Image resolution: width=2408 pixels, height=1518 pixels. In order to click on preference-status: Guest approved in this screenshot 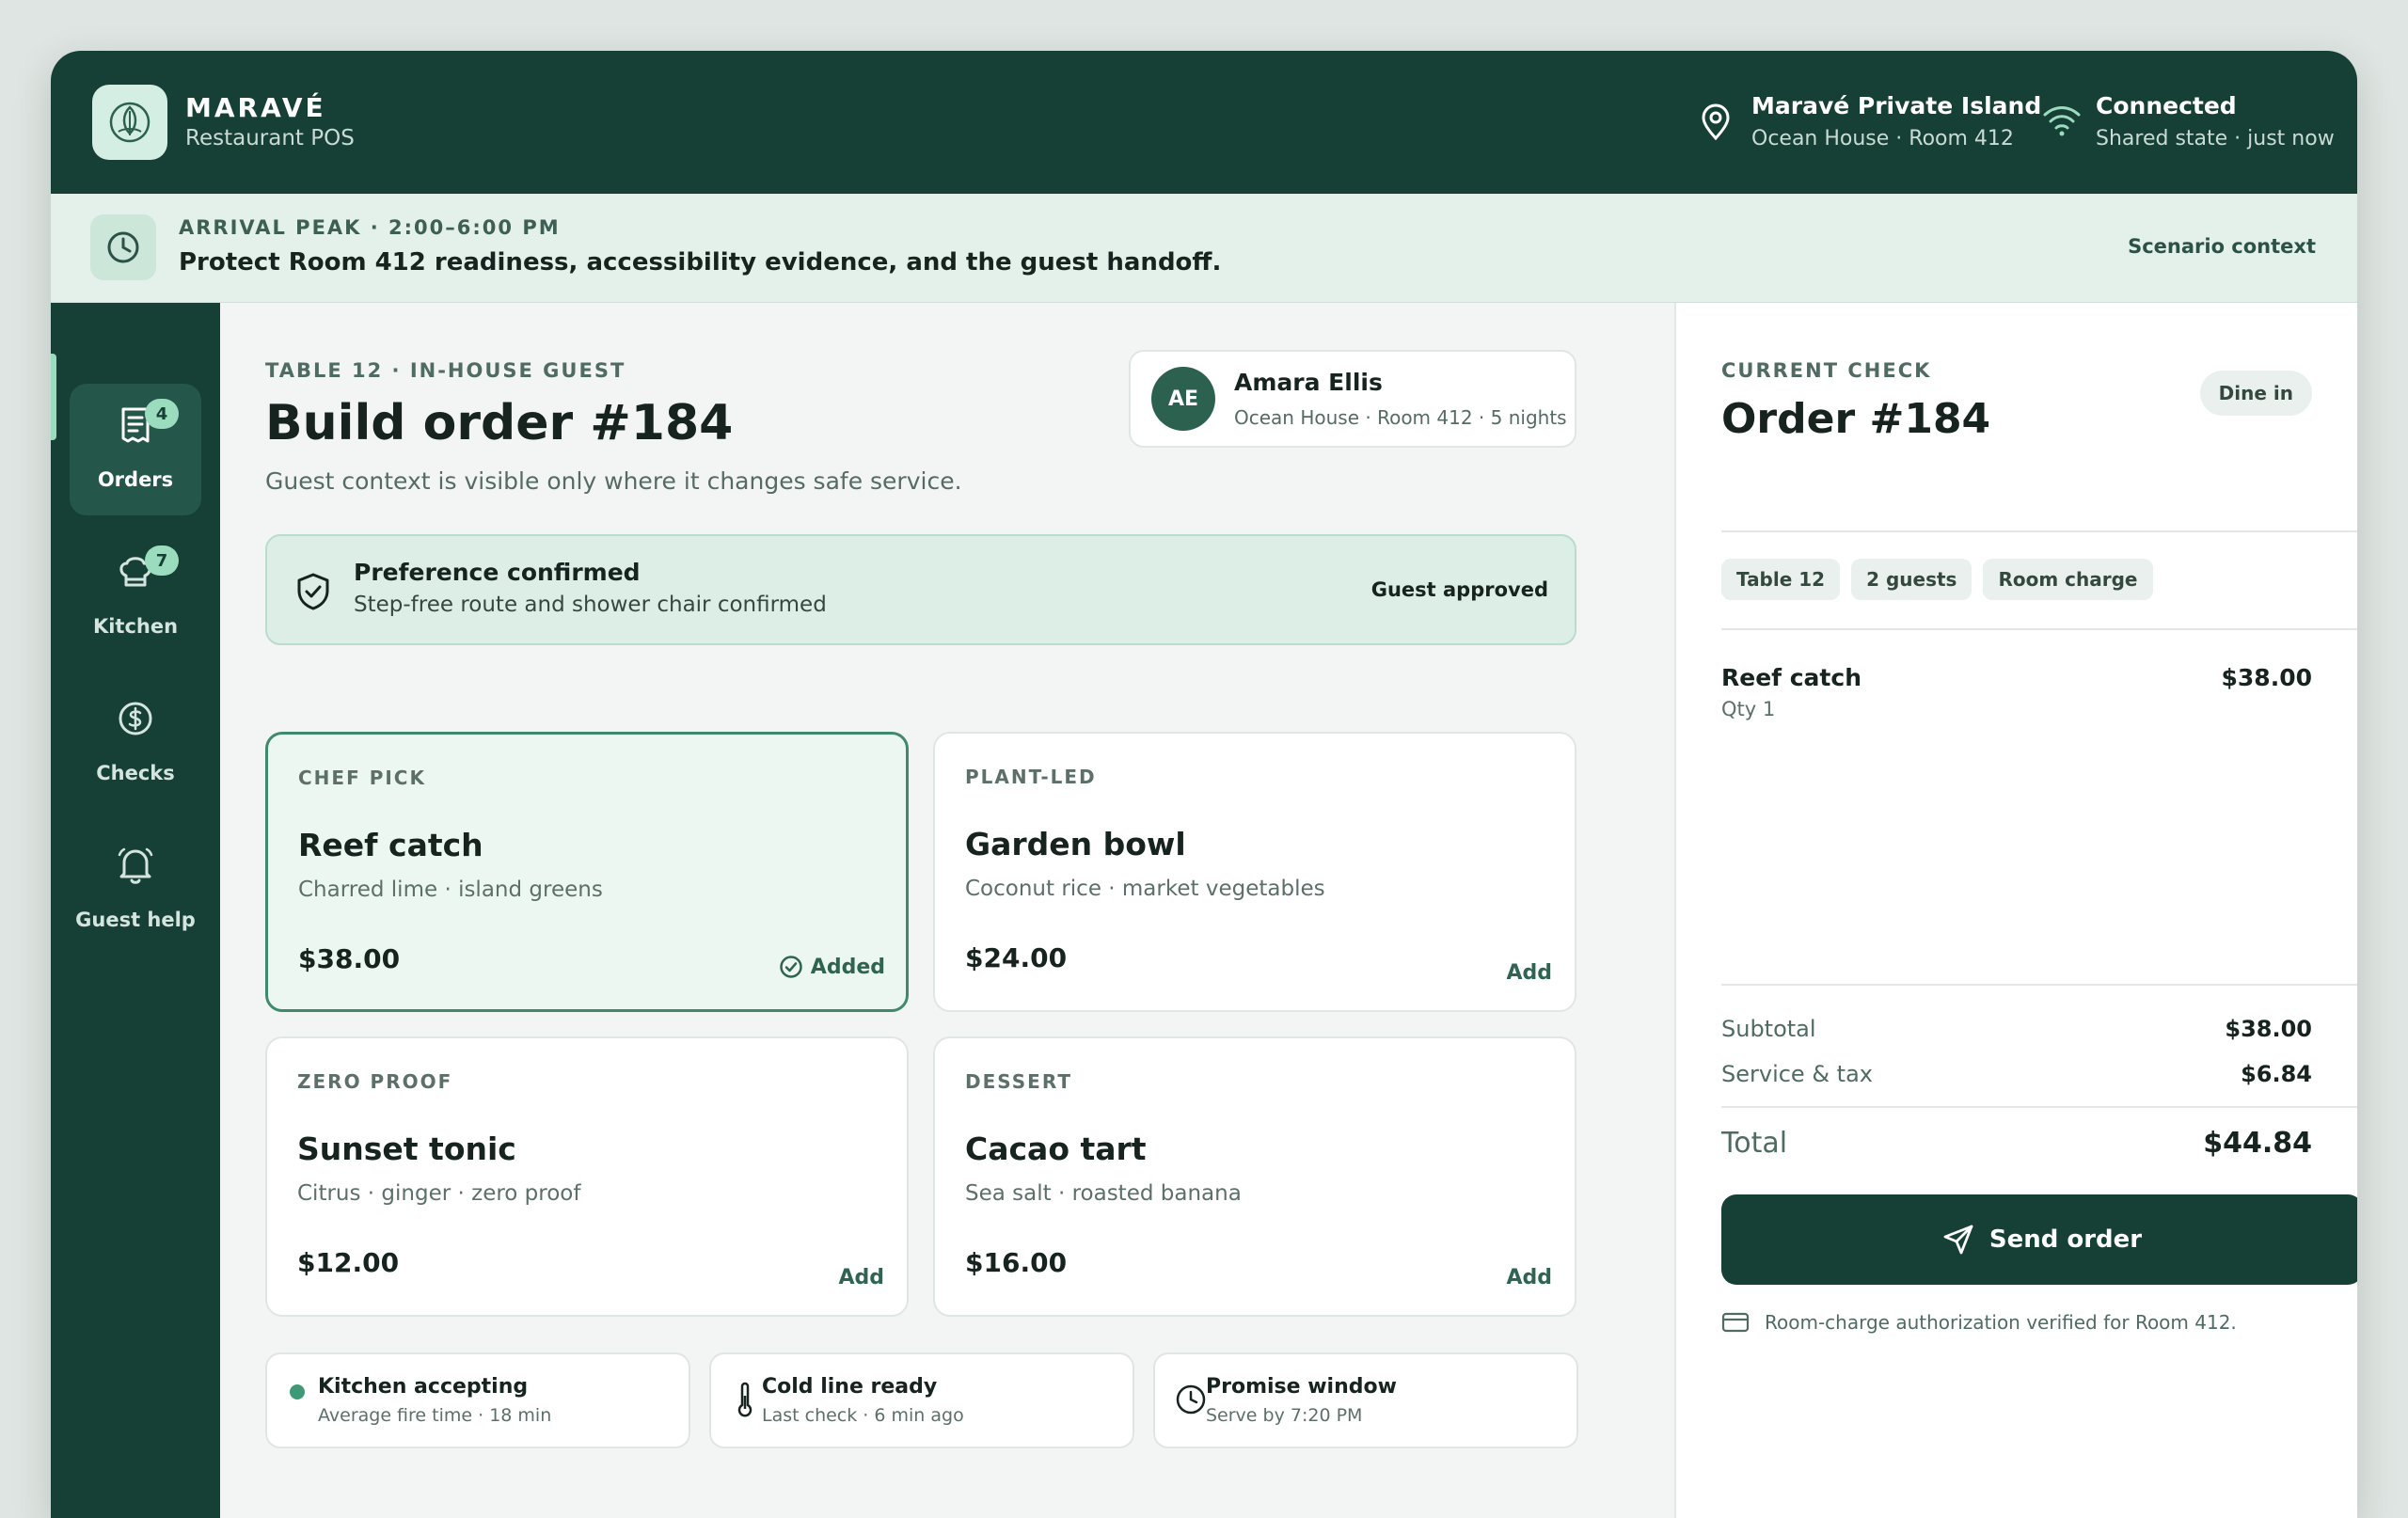, I will do `click(1459, 590)`.